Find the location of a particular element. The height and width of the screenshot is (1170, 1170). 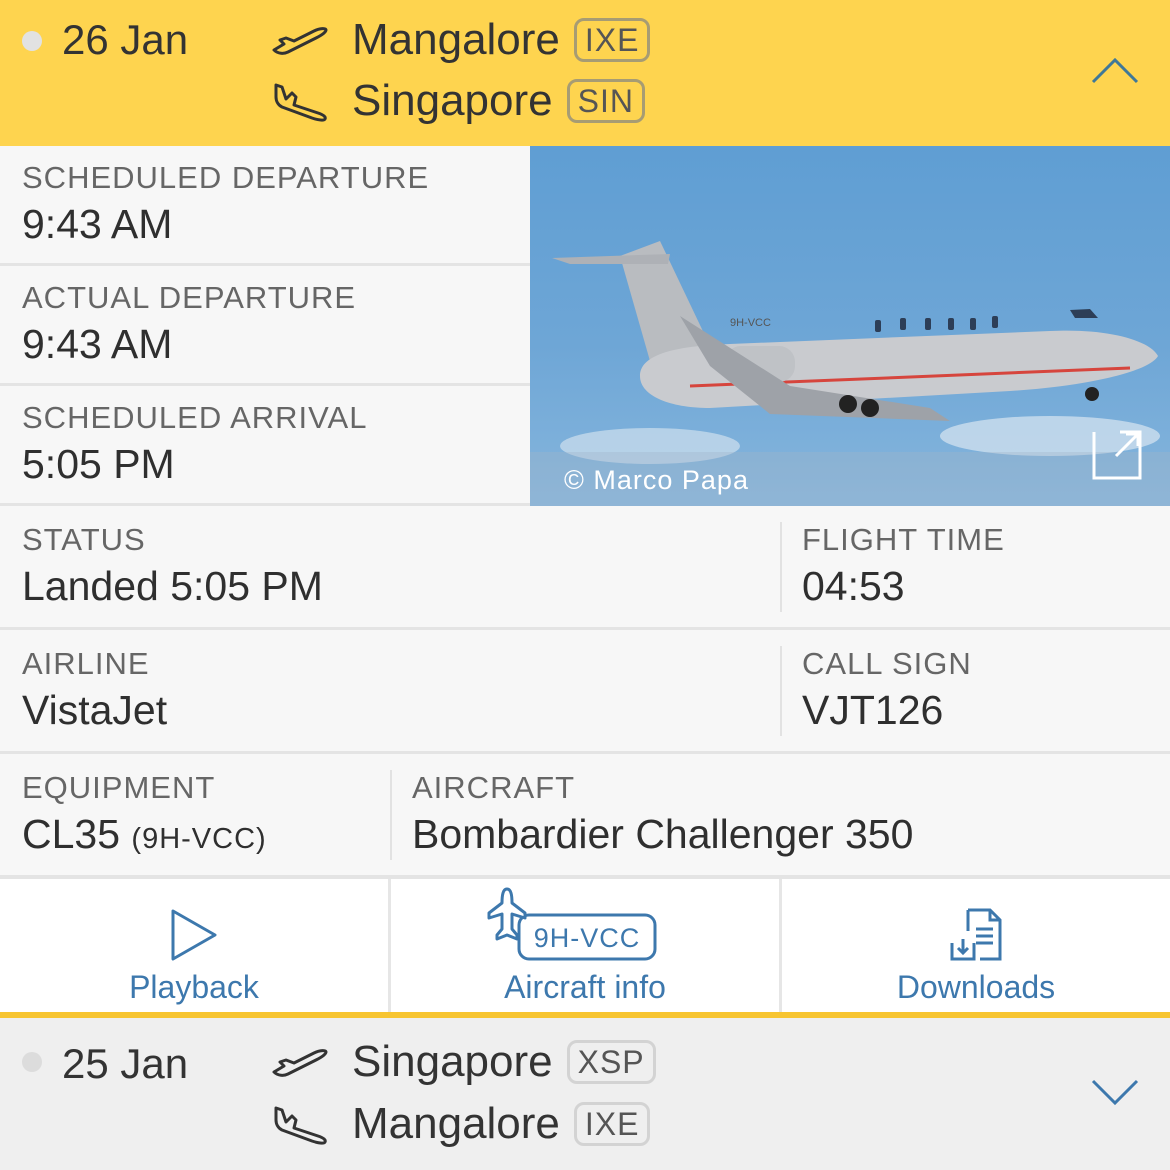

flight-header-26-jan: 26 Jan Mangalore IXE Singapore SIN is located at coordinates (585, 73).